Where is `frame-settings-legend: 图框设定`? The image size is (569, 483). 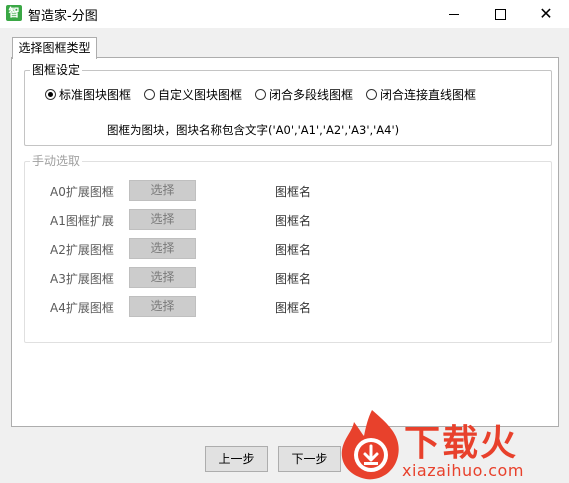 frame-settings-legend: 图框设定 is located at coordinates (56, 70).